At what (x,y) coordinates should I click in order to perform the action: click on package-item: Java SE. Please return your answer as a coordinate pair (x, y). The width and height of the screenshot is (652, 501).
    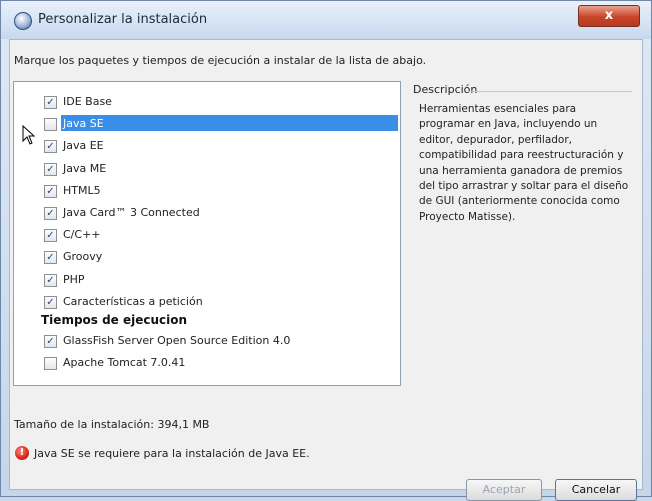
    Looking at the image, I should click on (207, 125).